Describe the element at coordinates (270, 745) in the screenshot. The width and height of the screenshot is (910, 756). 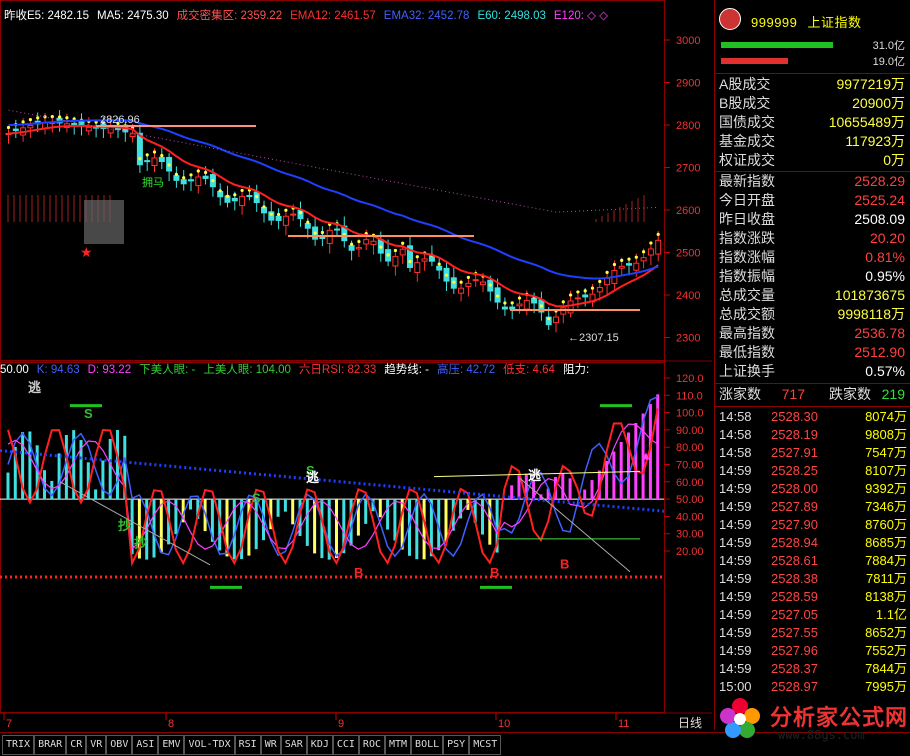
I see `tab-wr: WR` at that location.